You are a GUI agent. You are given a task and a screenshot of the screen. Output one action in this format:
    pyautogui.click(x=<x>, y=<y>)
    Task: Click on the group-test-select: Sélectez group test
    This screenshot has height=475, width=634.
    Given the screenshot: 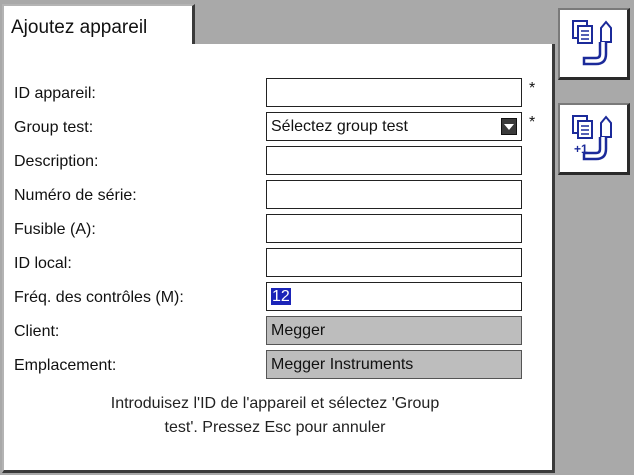 What is the action you would take?
    pyautogui.click(x=394, y=126)
    